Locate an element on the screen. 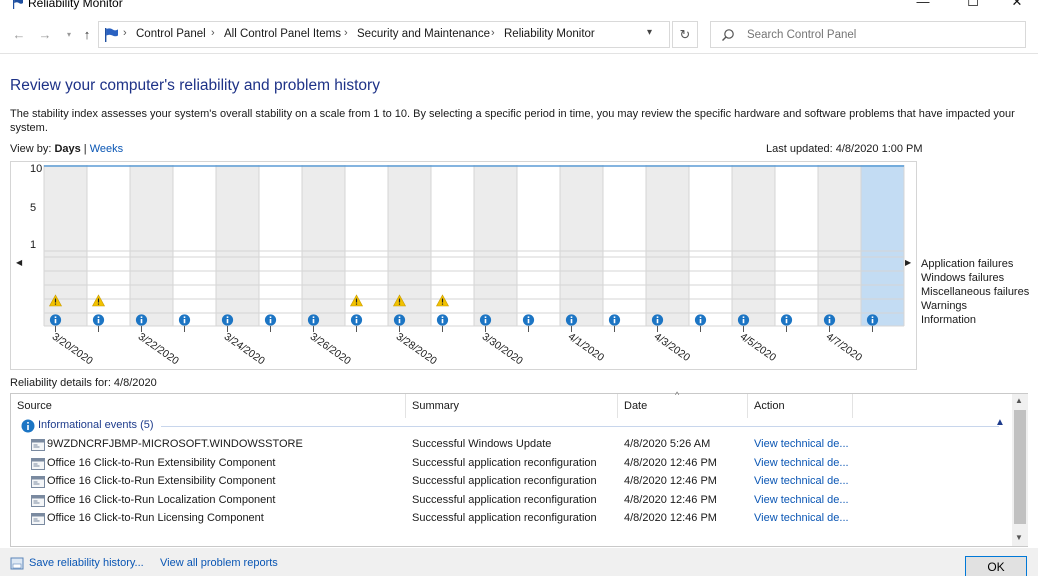 The height and width of the screenshot is (576, 1038). up-arrow-icon: ↑ is located at coordinates (87, 35).